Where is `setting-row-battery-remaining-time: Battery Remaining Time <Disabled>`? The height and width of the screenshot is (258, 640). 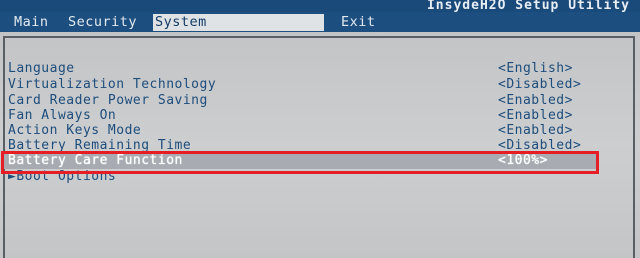
setting-row-battery-remaining-time: Battery Remaining Time <Disabled> is located at coordinates (319, 146).